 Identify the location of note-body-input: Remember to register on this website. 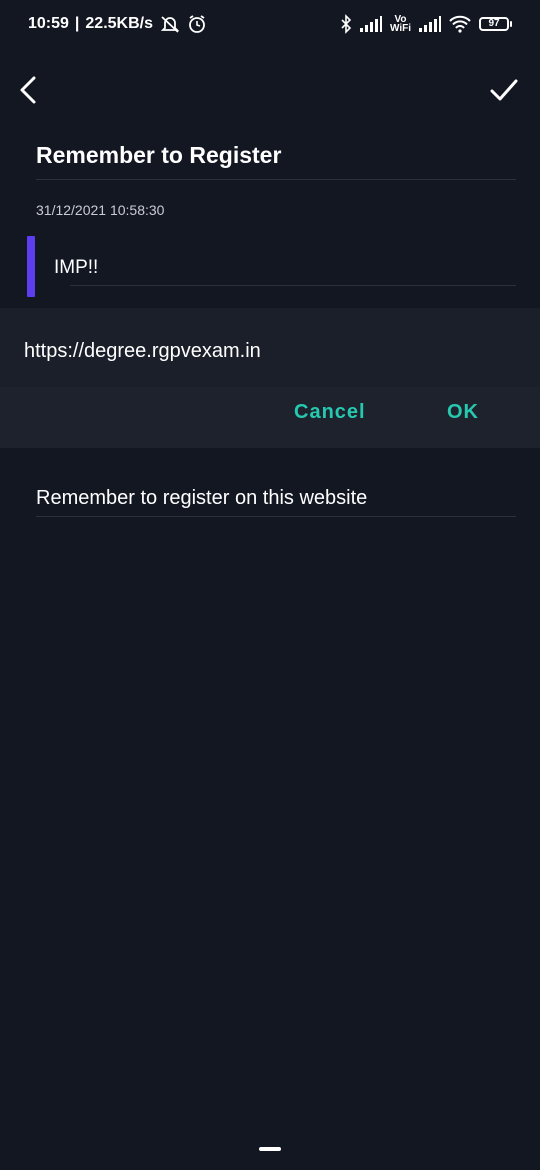
(201, 498).